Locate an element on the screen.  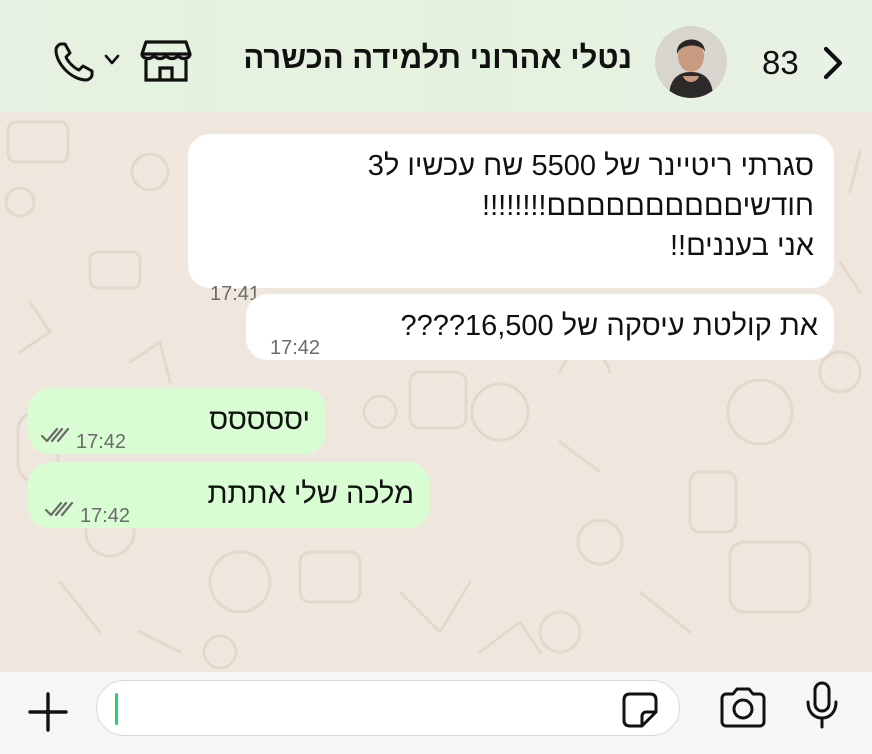
phone-icon is located at coordinates (74, 62).